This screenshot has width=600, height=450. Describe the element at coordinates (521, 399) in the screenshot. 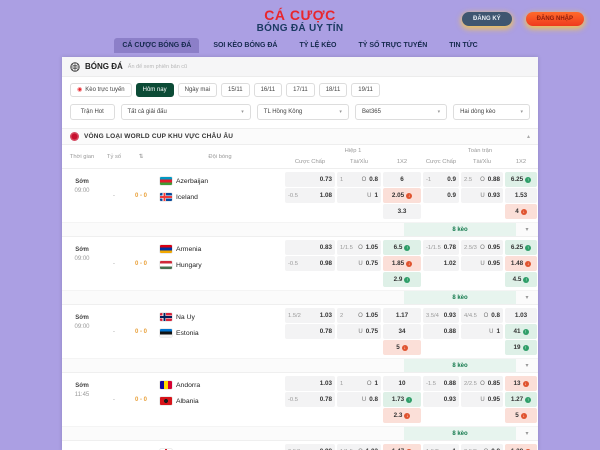

I see `1x2-odds-cell: 1.27 ↑` at that location.